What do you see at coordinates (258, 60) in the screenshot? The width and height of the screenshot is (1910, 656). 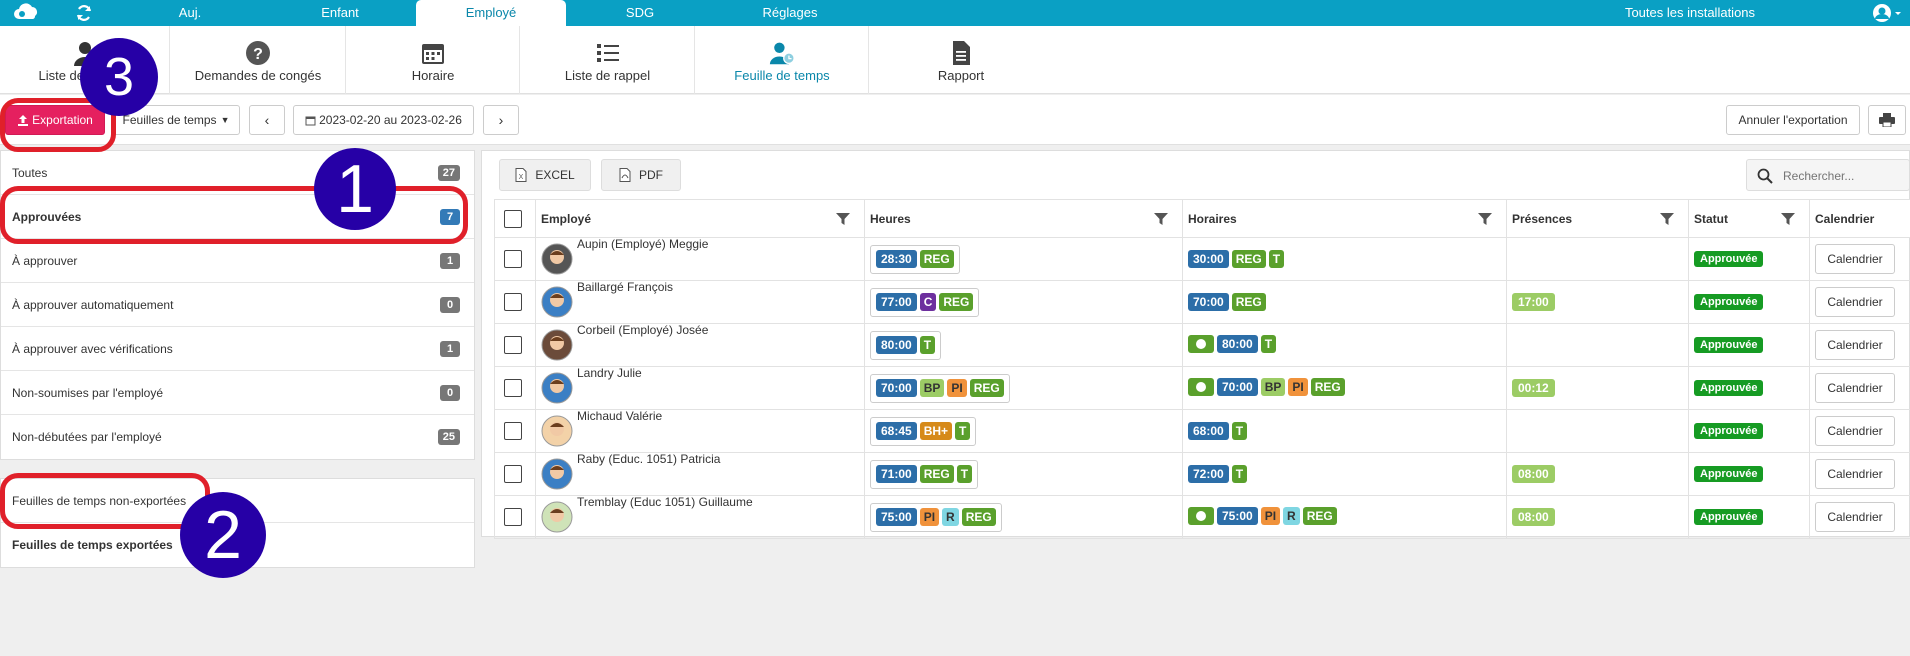 I see `subtab-demandes-conges: ? Demandes de congés` at bounding box center [258, 60].